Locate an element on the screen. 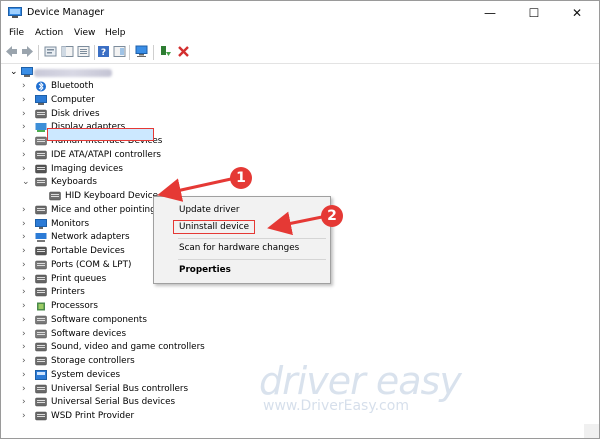 This screenshot has height=439, width=600. tree-item-label: WSD Print Provider is located at coordinates (93, 416).